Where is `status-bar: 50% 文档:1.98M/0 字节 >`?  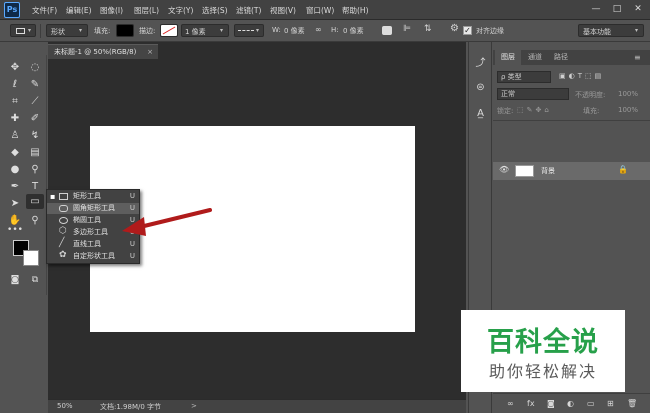
status-bar: 50% 文档:1.98M/0 字节 > is located at coordinates (257, 406).